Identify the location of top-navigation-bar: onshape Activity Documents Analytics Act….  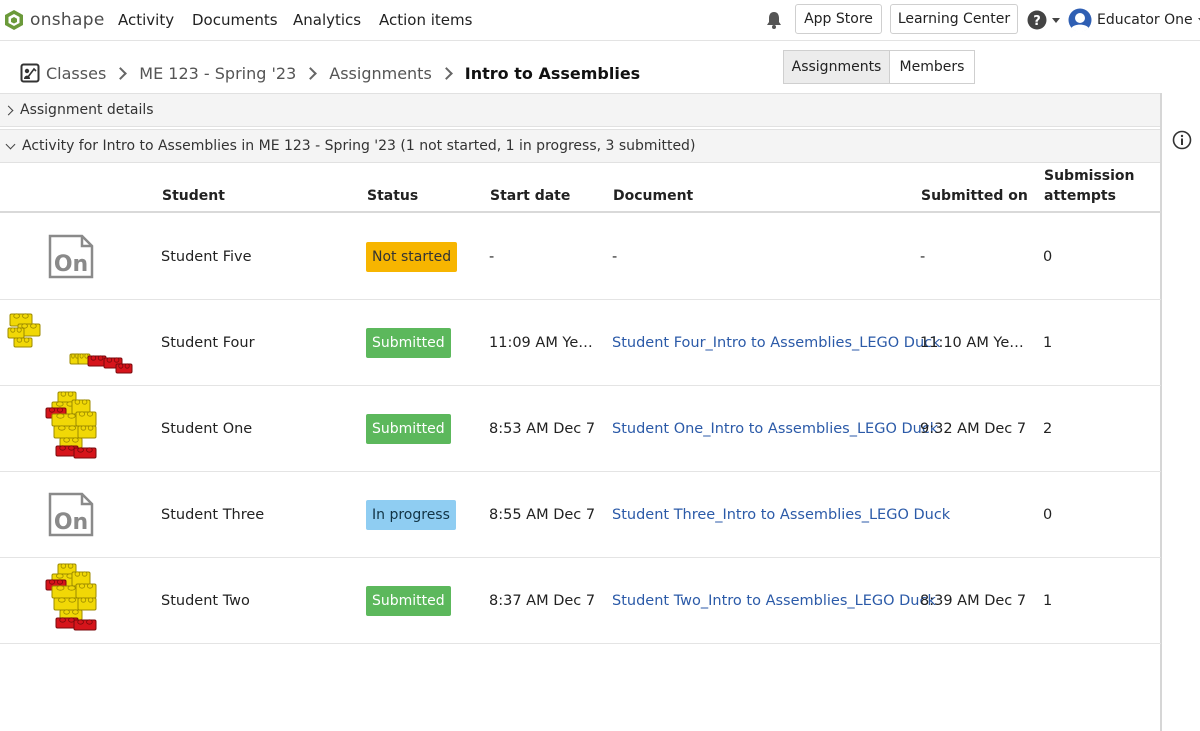
(600, 20).